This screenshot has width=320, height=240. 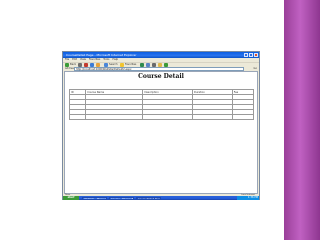 I want to click on taskbar-item: Course - Microsoft Word, so click(x=121, y=198).